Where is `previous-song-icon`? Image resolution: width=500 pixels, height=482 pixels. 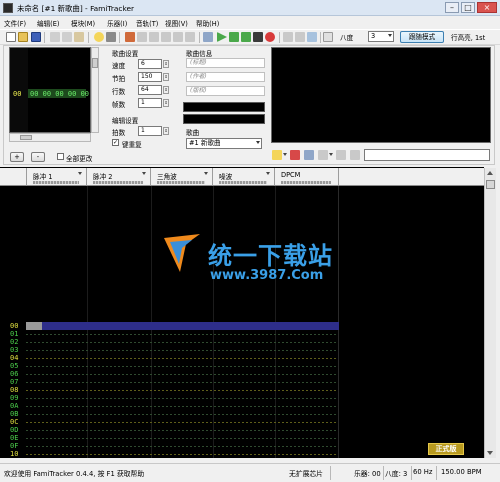
previous-song-icon is located at coordinates (288, 37).